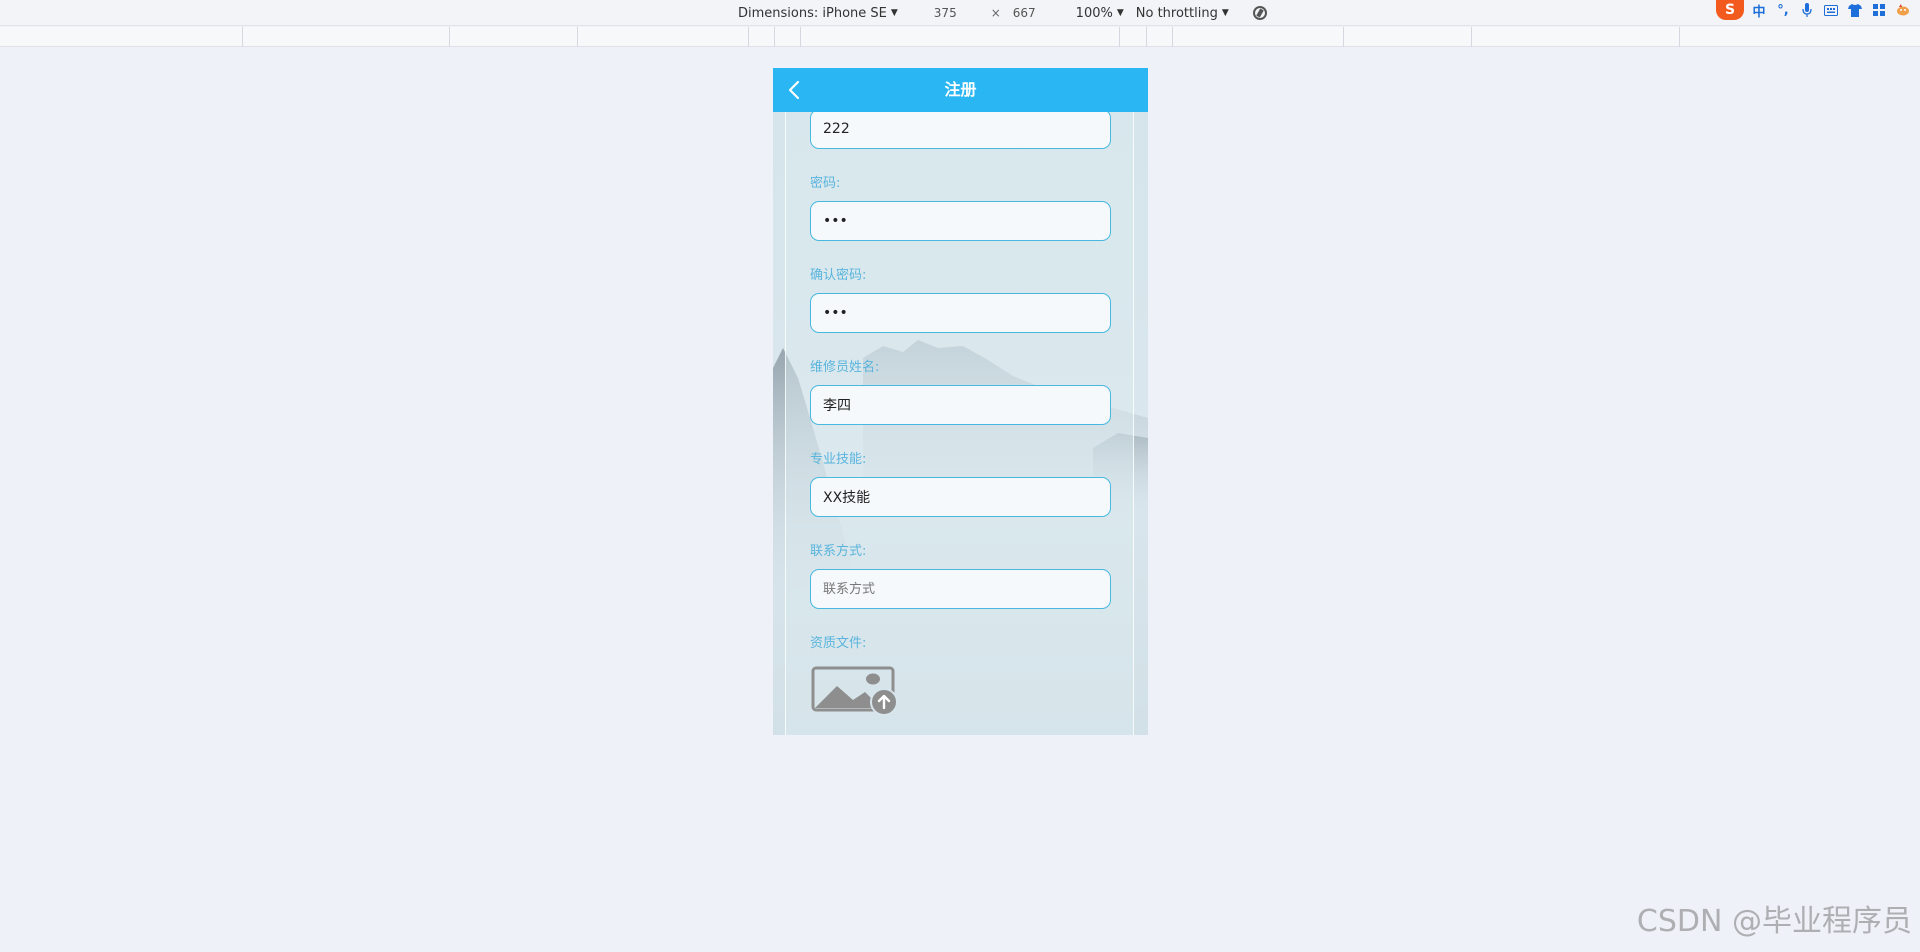 The image size is (1920, 952). What do you see at coordinates (1730, 10) in the screenshot?
I see `sogou-logo-icon: S` at bounding box center [1730, 10].